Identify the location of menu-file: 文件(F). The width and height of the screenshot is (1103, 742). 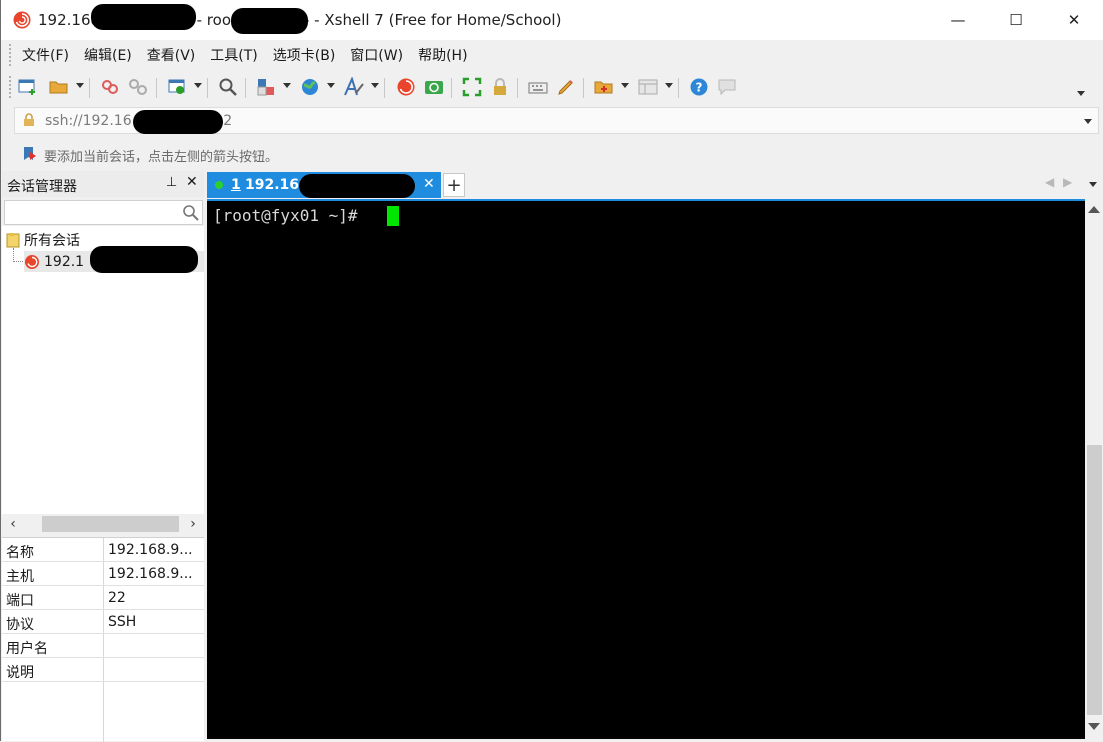
(45, 55).